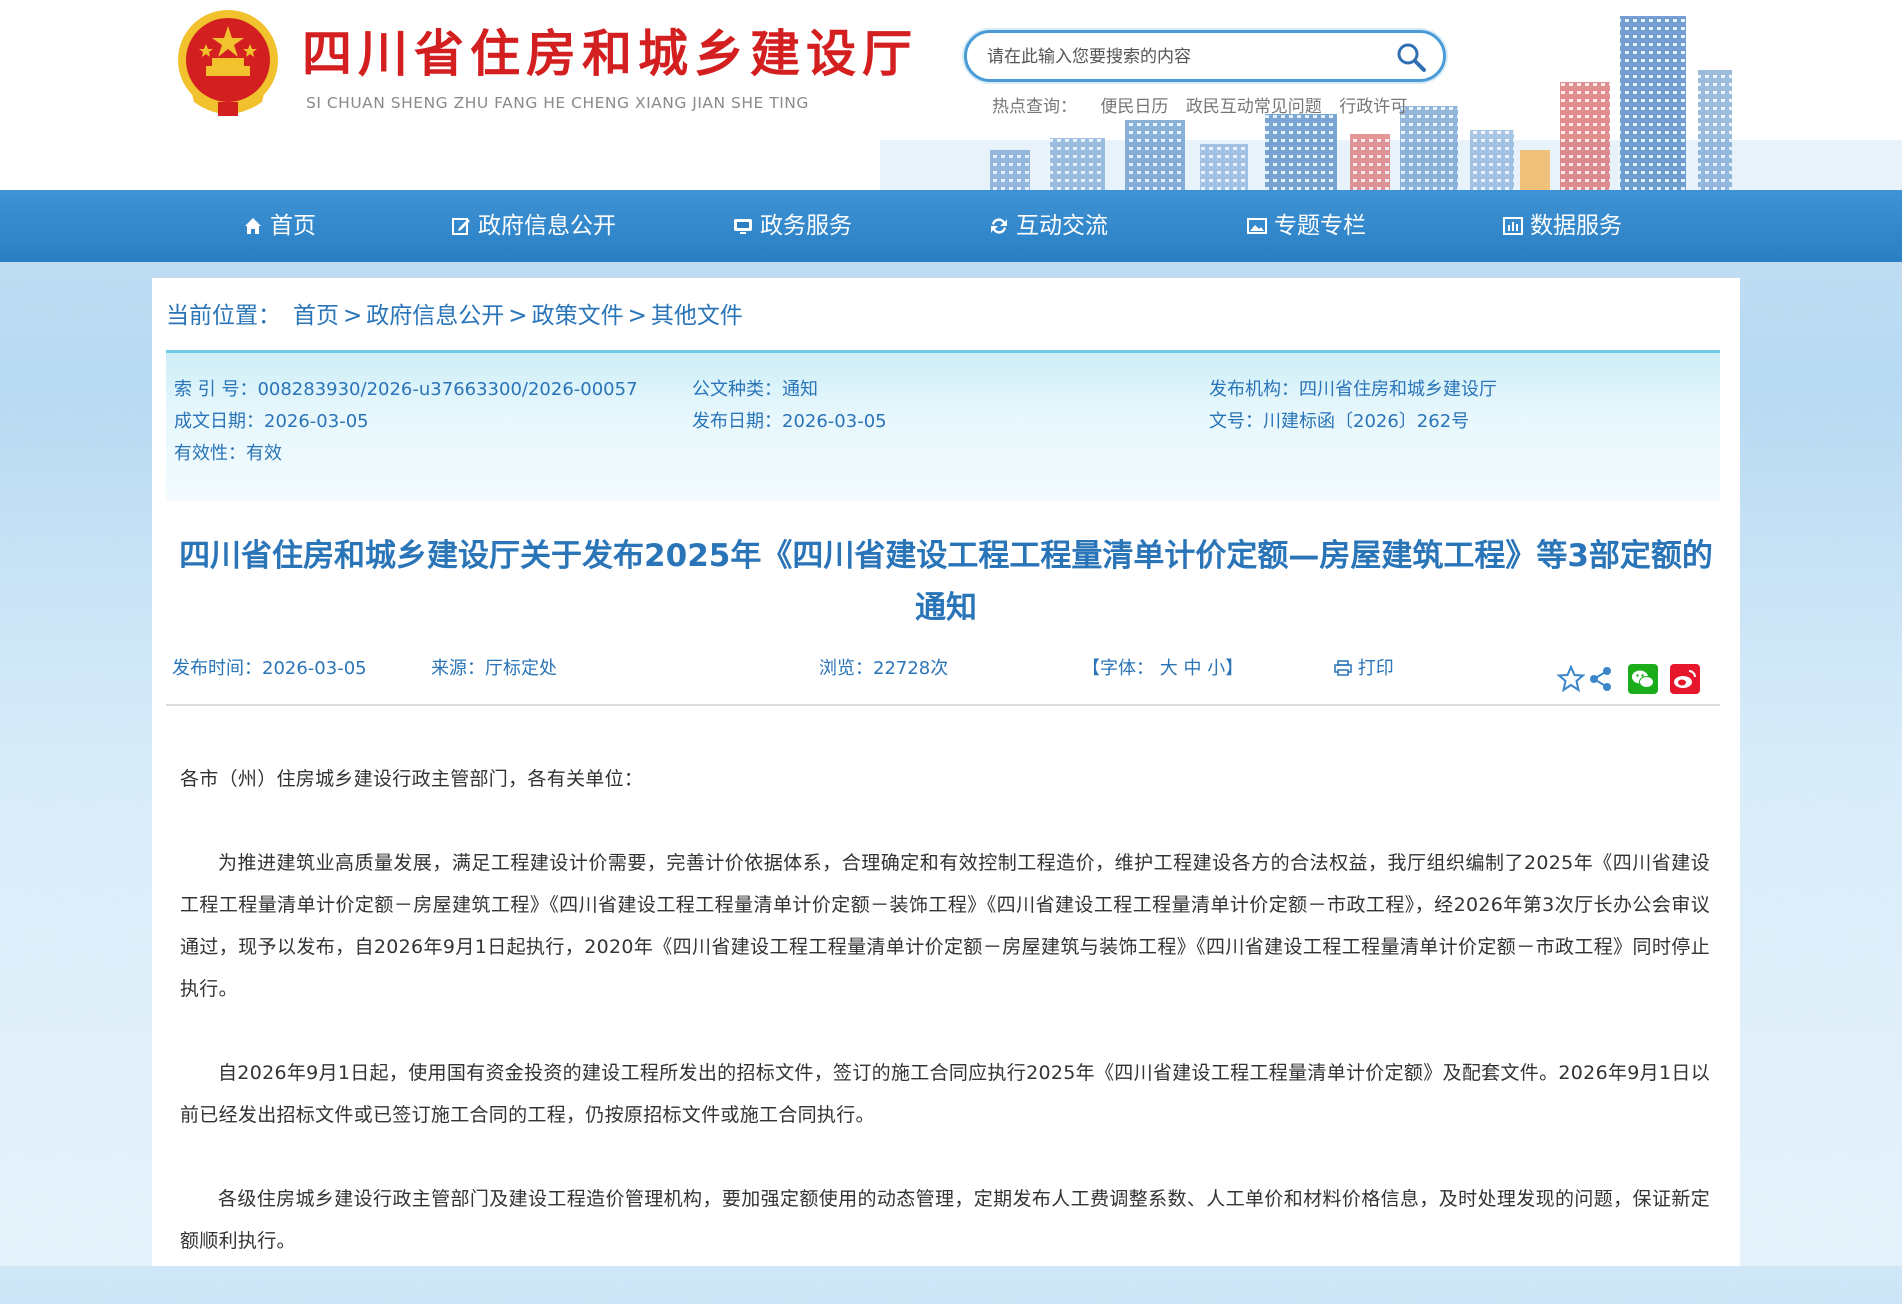  I want to click on meta-written-date: 成文日期：2026-03-05, so click(271, 421).